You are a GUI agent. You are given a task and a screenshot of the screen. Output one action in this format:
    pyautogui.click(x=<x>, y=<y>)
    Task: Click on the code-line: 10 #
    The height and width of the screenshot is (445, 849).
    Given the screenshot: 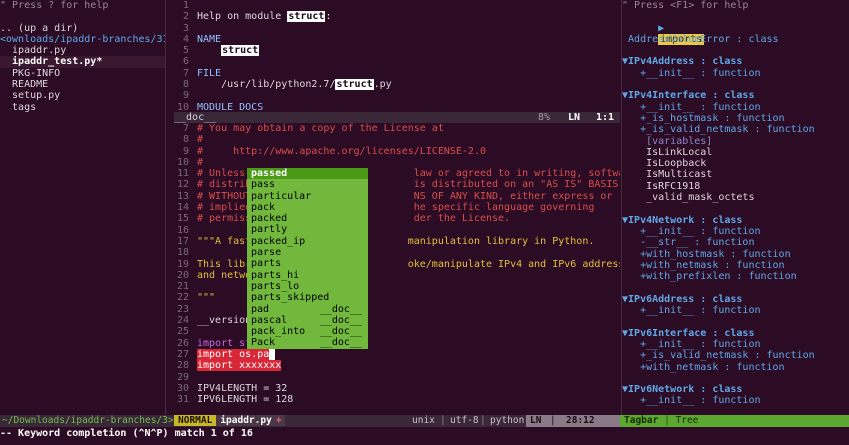 What is the action you would take?
    pyautogui.click(x=393, y=162)
    